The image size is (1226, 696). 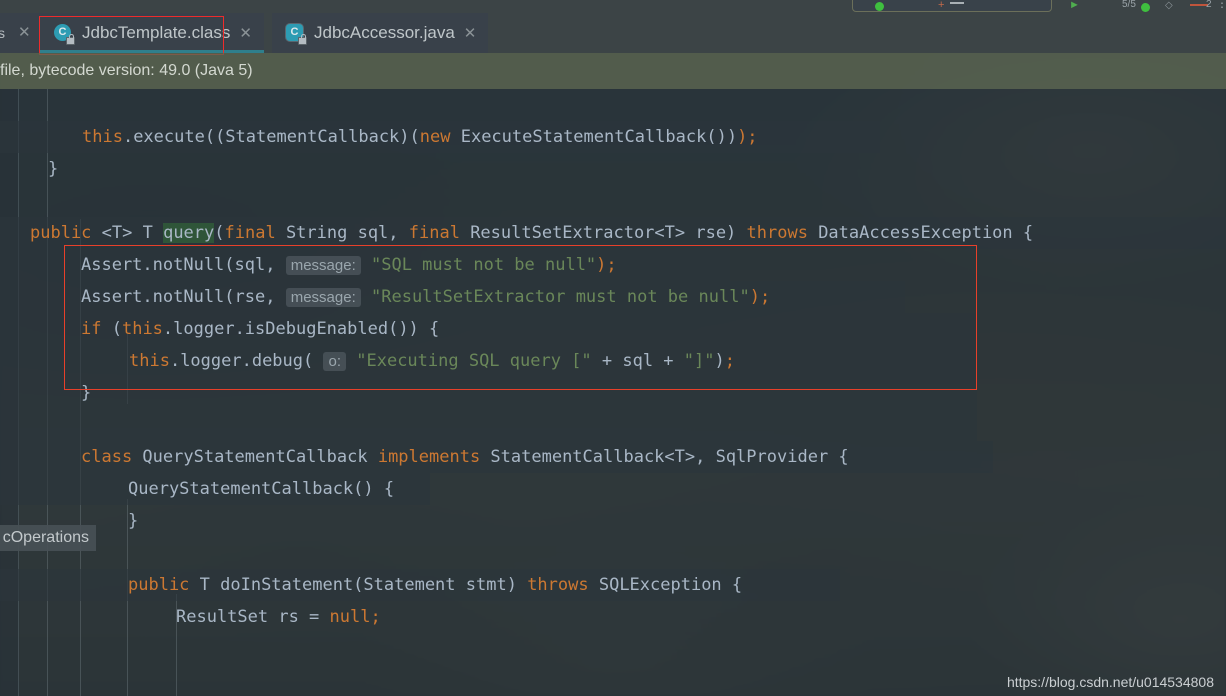 What do you see at coordinates (613, 329) in the screenshot?
I see `code-line: if (this.logger.isDebugEnabled()) {` at bounding box center [613, 329].